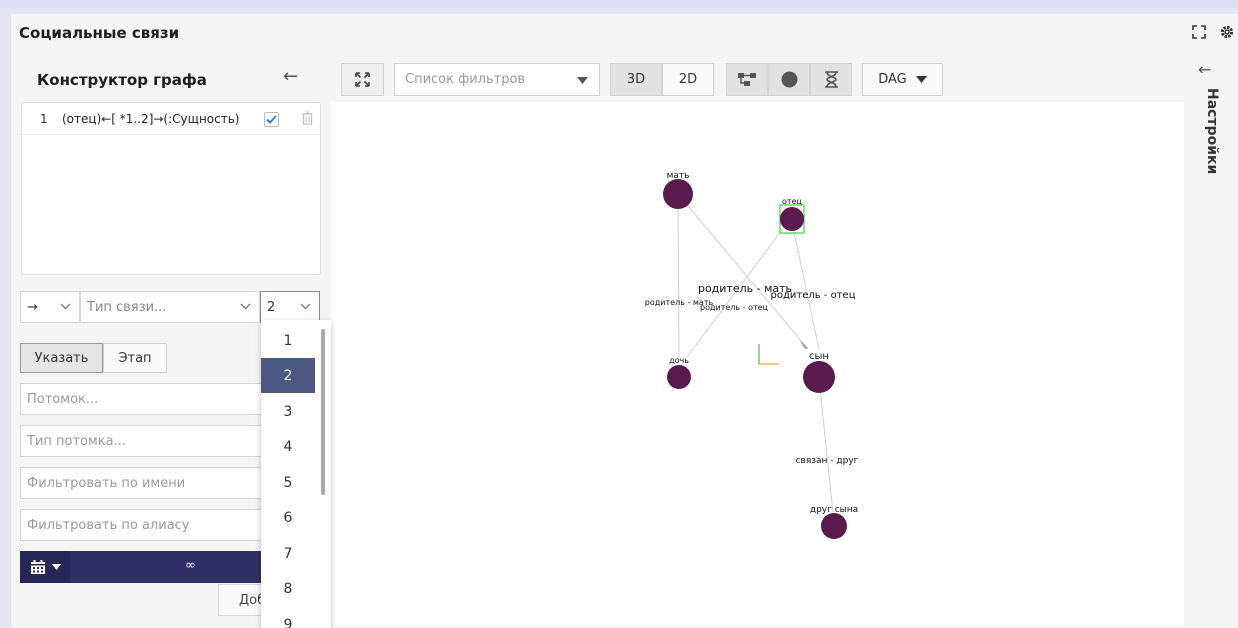 This screenshot has height=628, width=1238. Describe the element at coordinates (819, 377) in the screenshot. I see `graph-node-son` at that location.